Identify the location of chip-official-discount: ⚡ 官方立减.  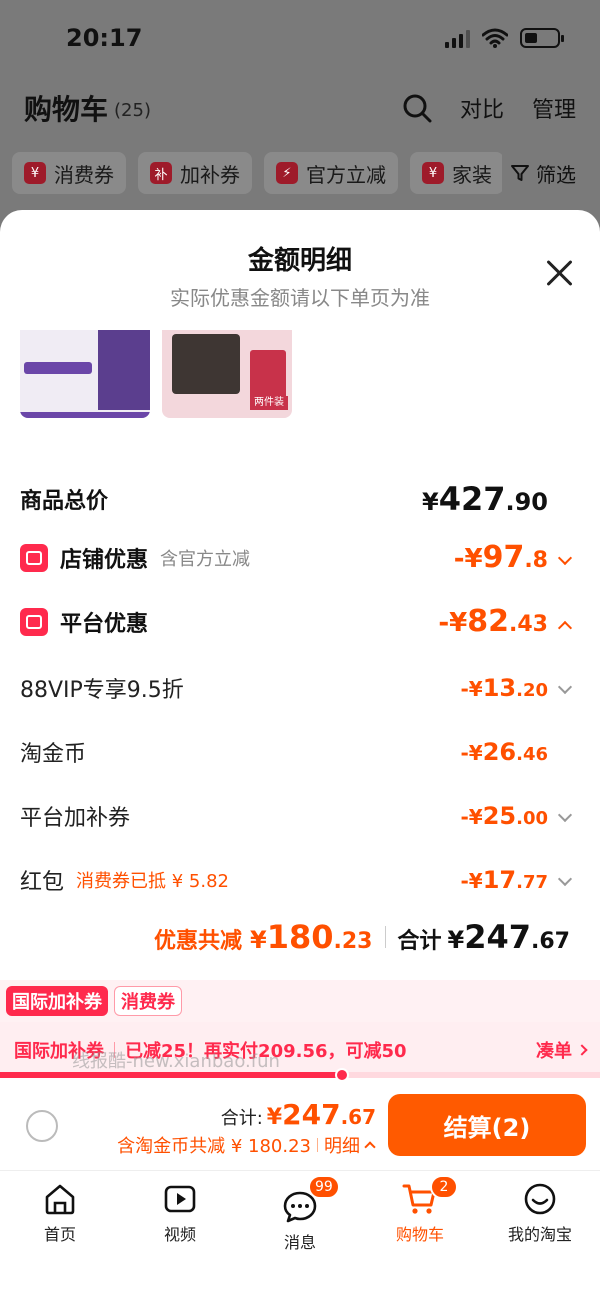
(331, 173).